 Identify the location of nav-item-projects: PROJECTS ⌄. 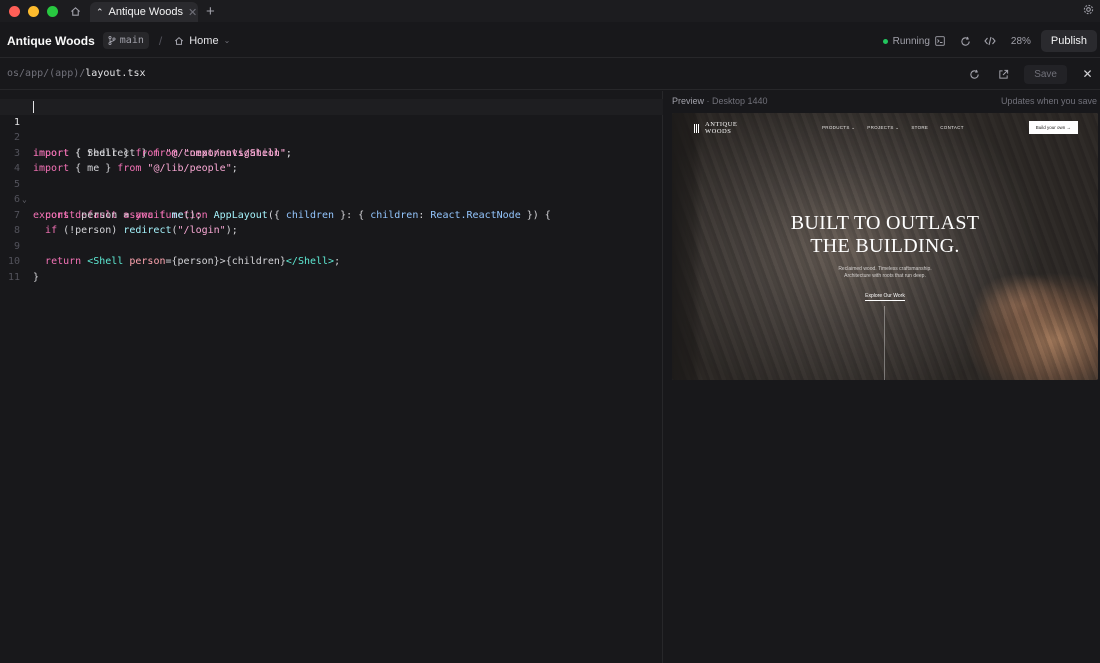
(883, 128).